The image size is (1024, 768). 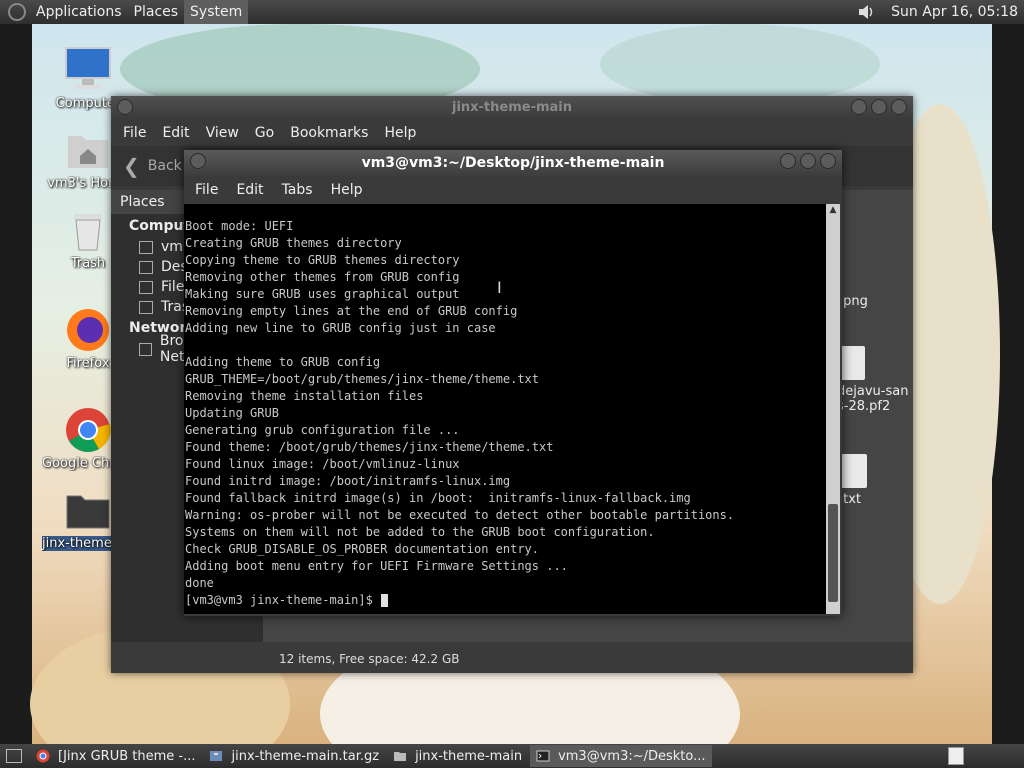 I want to click on back-button: Back, so click(x=165, y=166).